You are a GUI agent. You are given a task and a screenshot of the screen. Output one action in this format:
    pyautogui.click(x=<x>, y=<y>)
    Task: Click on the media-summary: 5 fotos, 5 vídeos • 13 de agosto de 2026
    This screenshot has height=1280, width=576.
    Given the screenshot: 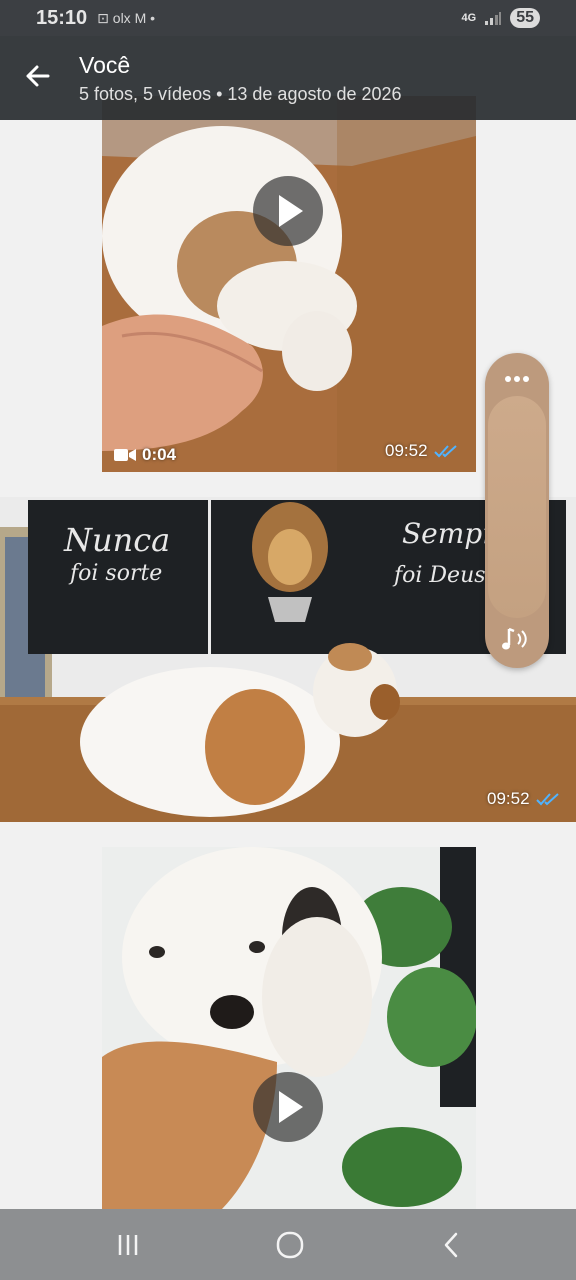 What is the action you would take?
    pyautogui.click(x=240, y=94)
    